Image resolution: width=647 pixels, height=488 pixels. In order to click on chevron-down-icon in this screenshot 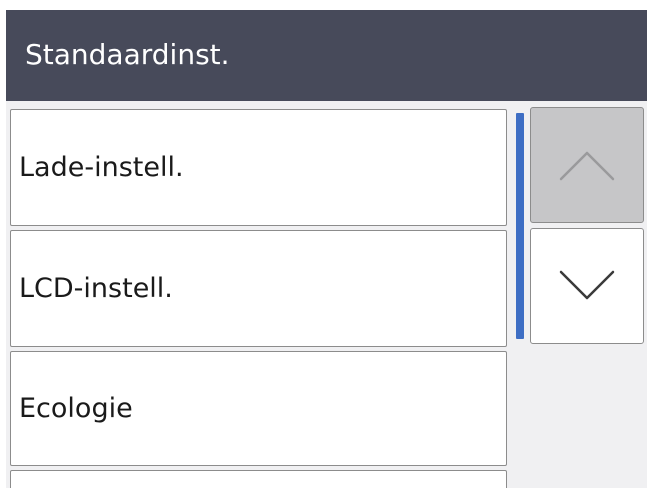, I will do `click(587, 285)`.